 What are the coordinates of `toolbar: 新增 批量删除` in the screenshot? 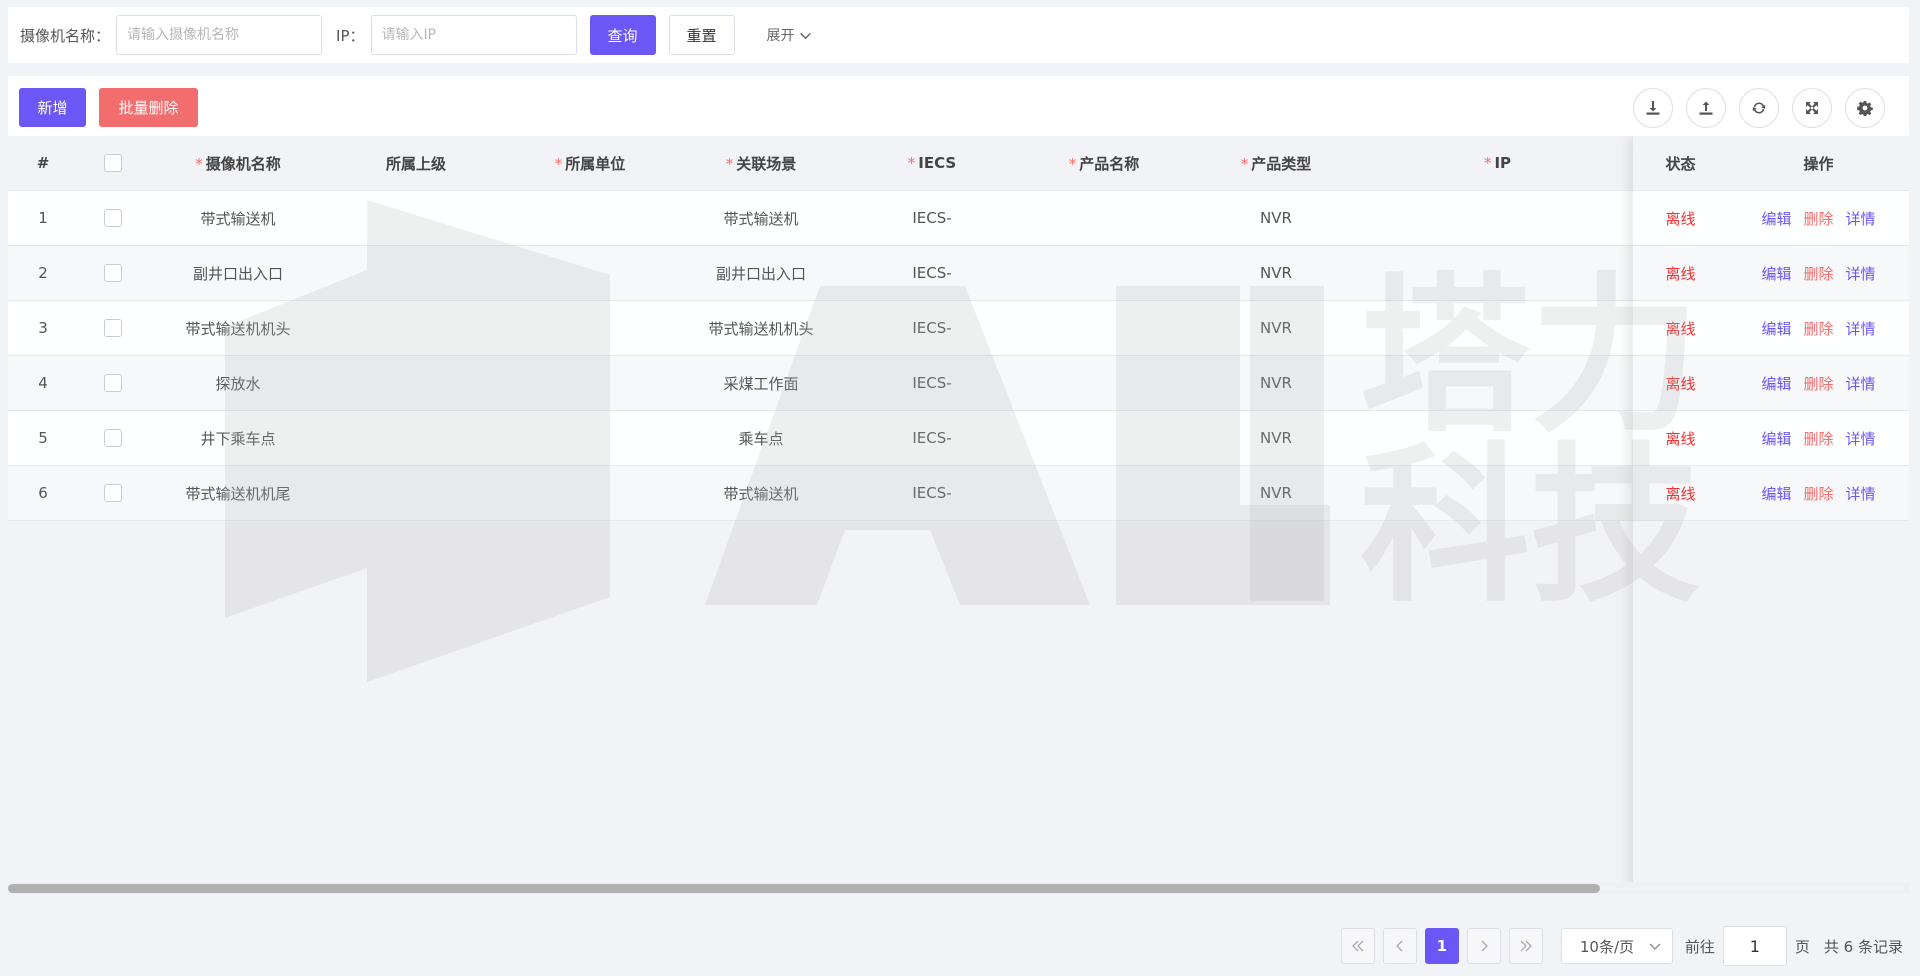 It's located at (958, 106).